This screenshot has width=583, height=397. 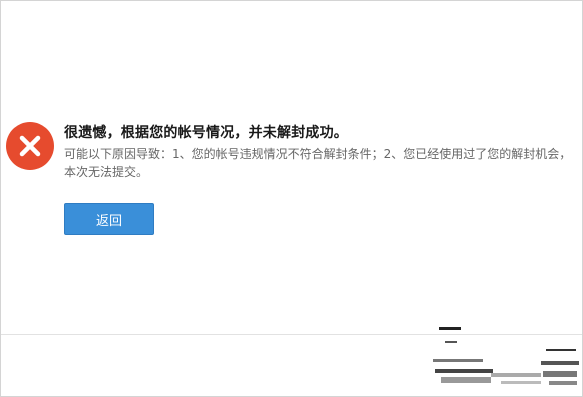 What do you see at coordinates (506, 356) in the screenshot?
I see `watermark-graphic` at bounding box center [506, 356].